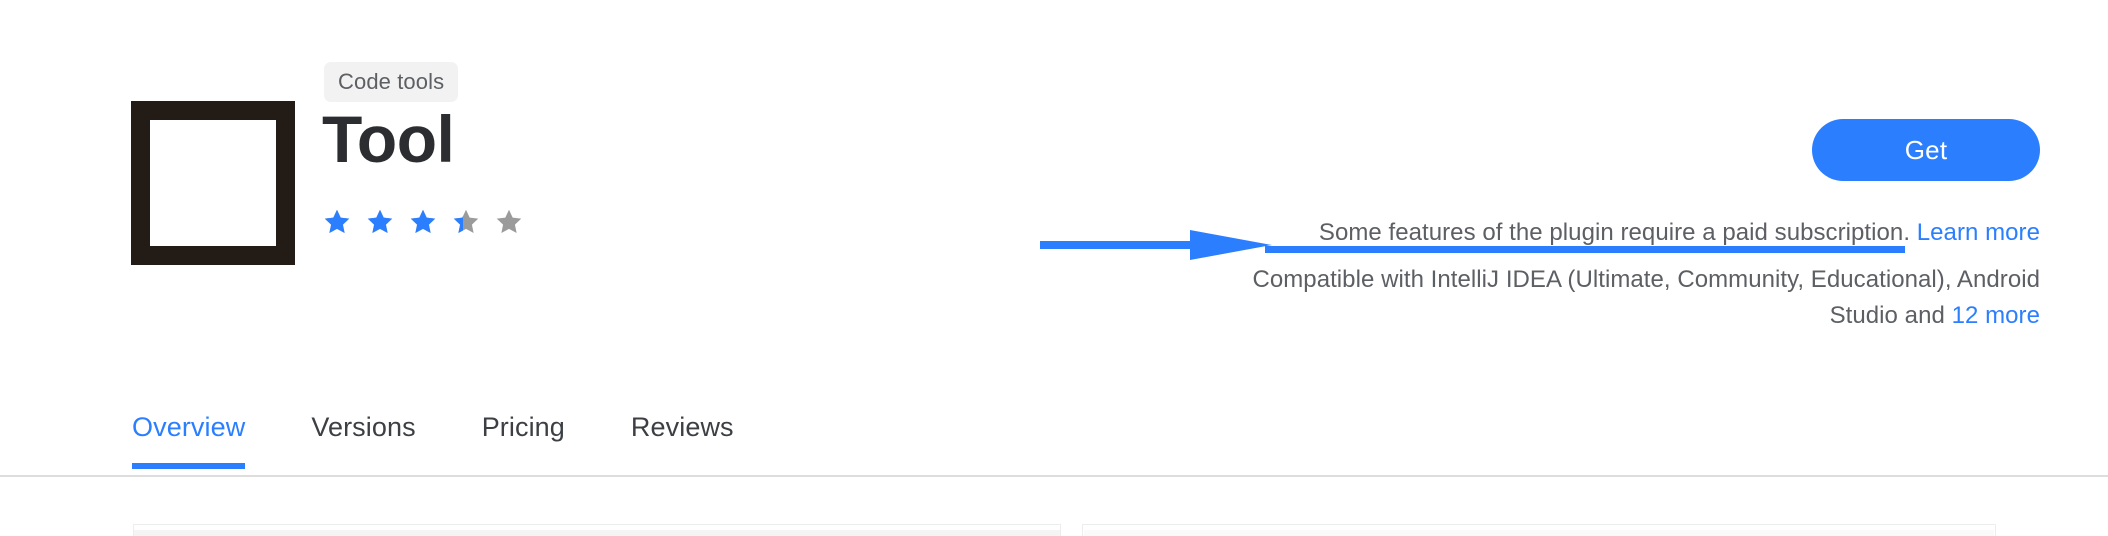 Image resolution: width=2108 pixels, height=536 pixels. I want to click on rating-stars, so click(423, 222).